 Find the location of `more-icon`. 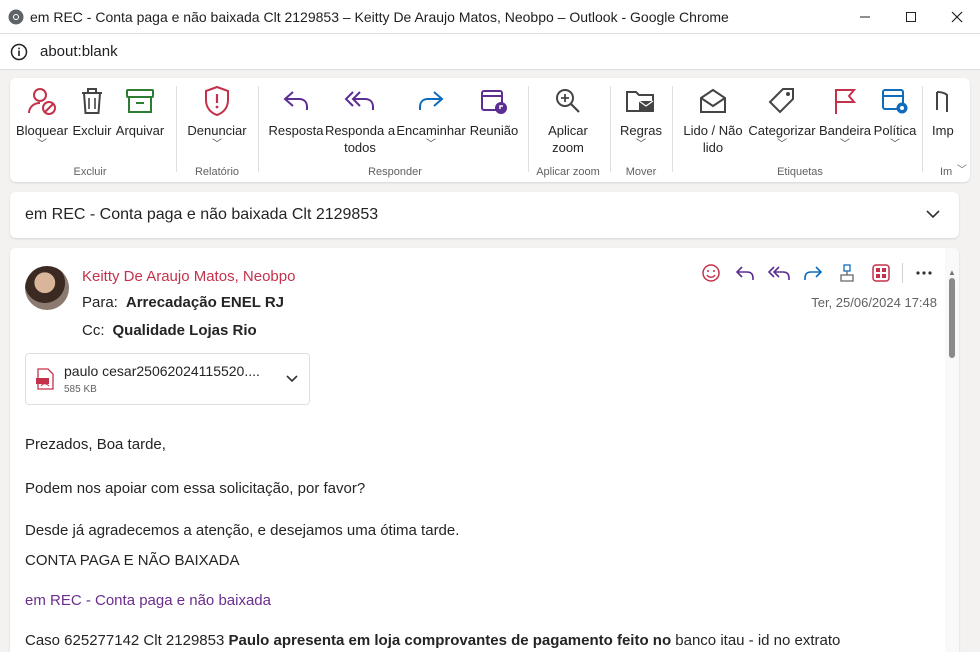

more-icon is located at coordinates (924, 273).